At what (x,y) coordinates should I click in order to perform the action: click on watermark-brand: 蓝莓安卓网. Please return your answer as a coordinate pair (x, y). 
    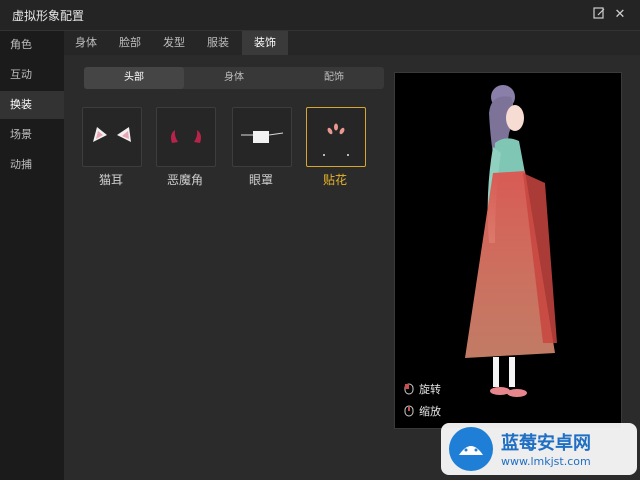
    Looking at the image, I should click on (546, 443).